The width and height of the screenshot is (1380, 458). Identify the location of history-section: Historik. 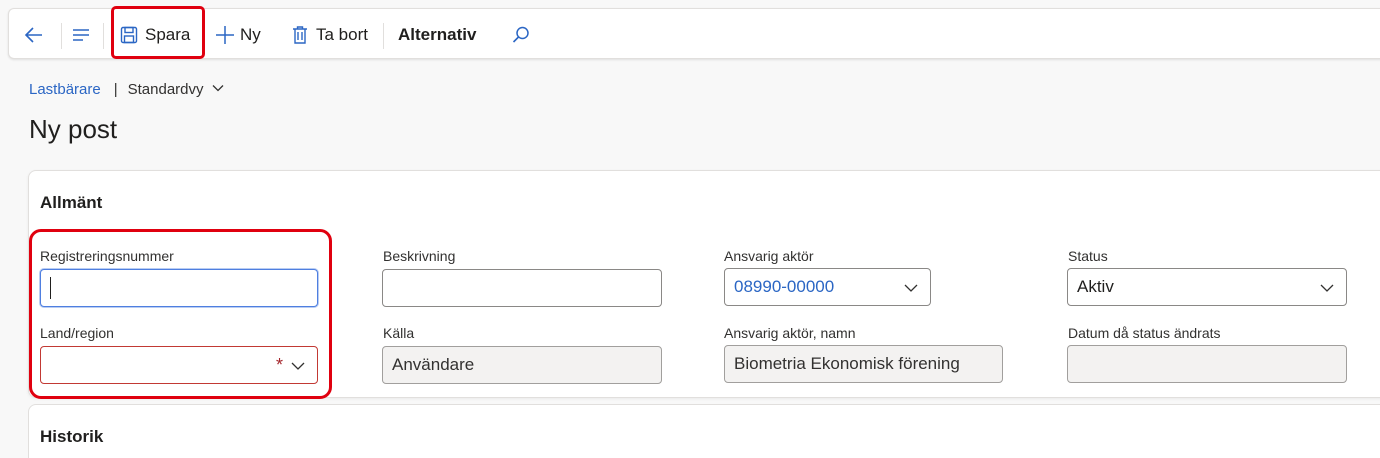
(704, 431).